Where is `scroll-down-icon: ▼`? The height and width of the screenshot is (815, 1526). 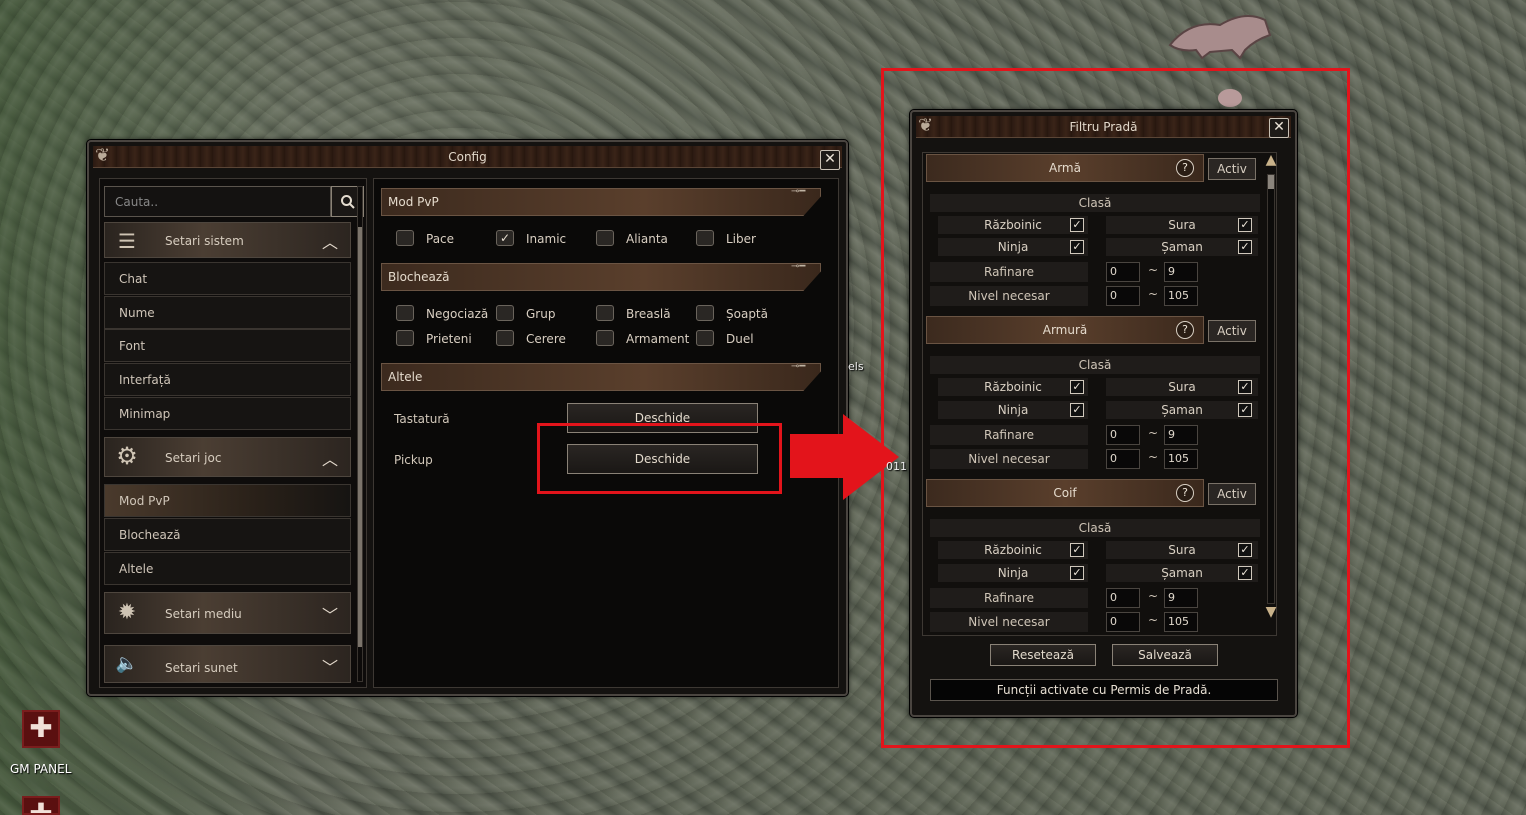
scroll-down-icon: ▼ is located at coordinates (1271, 612).